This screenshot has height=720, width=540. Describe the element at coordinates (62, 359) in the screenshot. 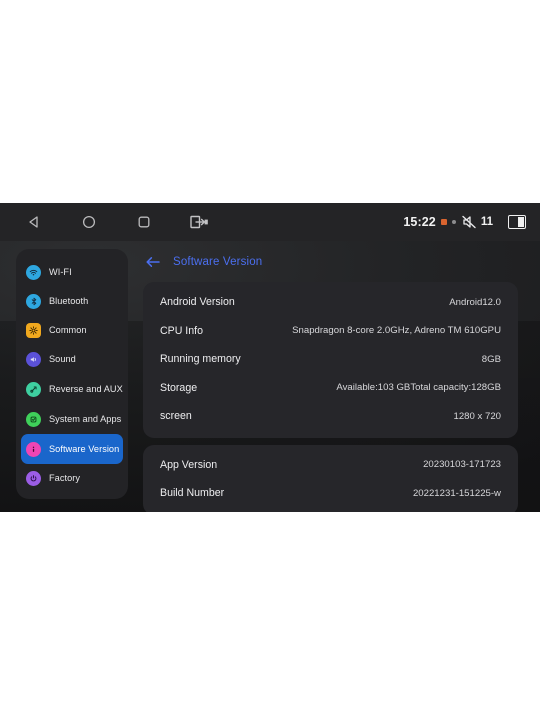

I see `sidebar-item-label: Sound` at that location.